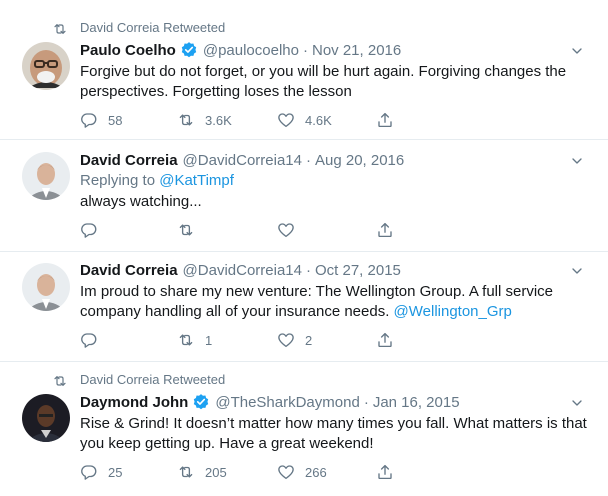 Image resolution: width=608 pixels, height=496 pixels. I want to click on tweet-date: Oct 27, 2015, so click(358, 270).